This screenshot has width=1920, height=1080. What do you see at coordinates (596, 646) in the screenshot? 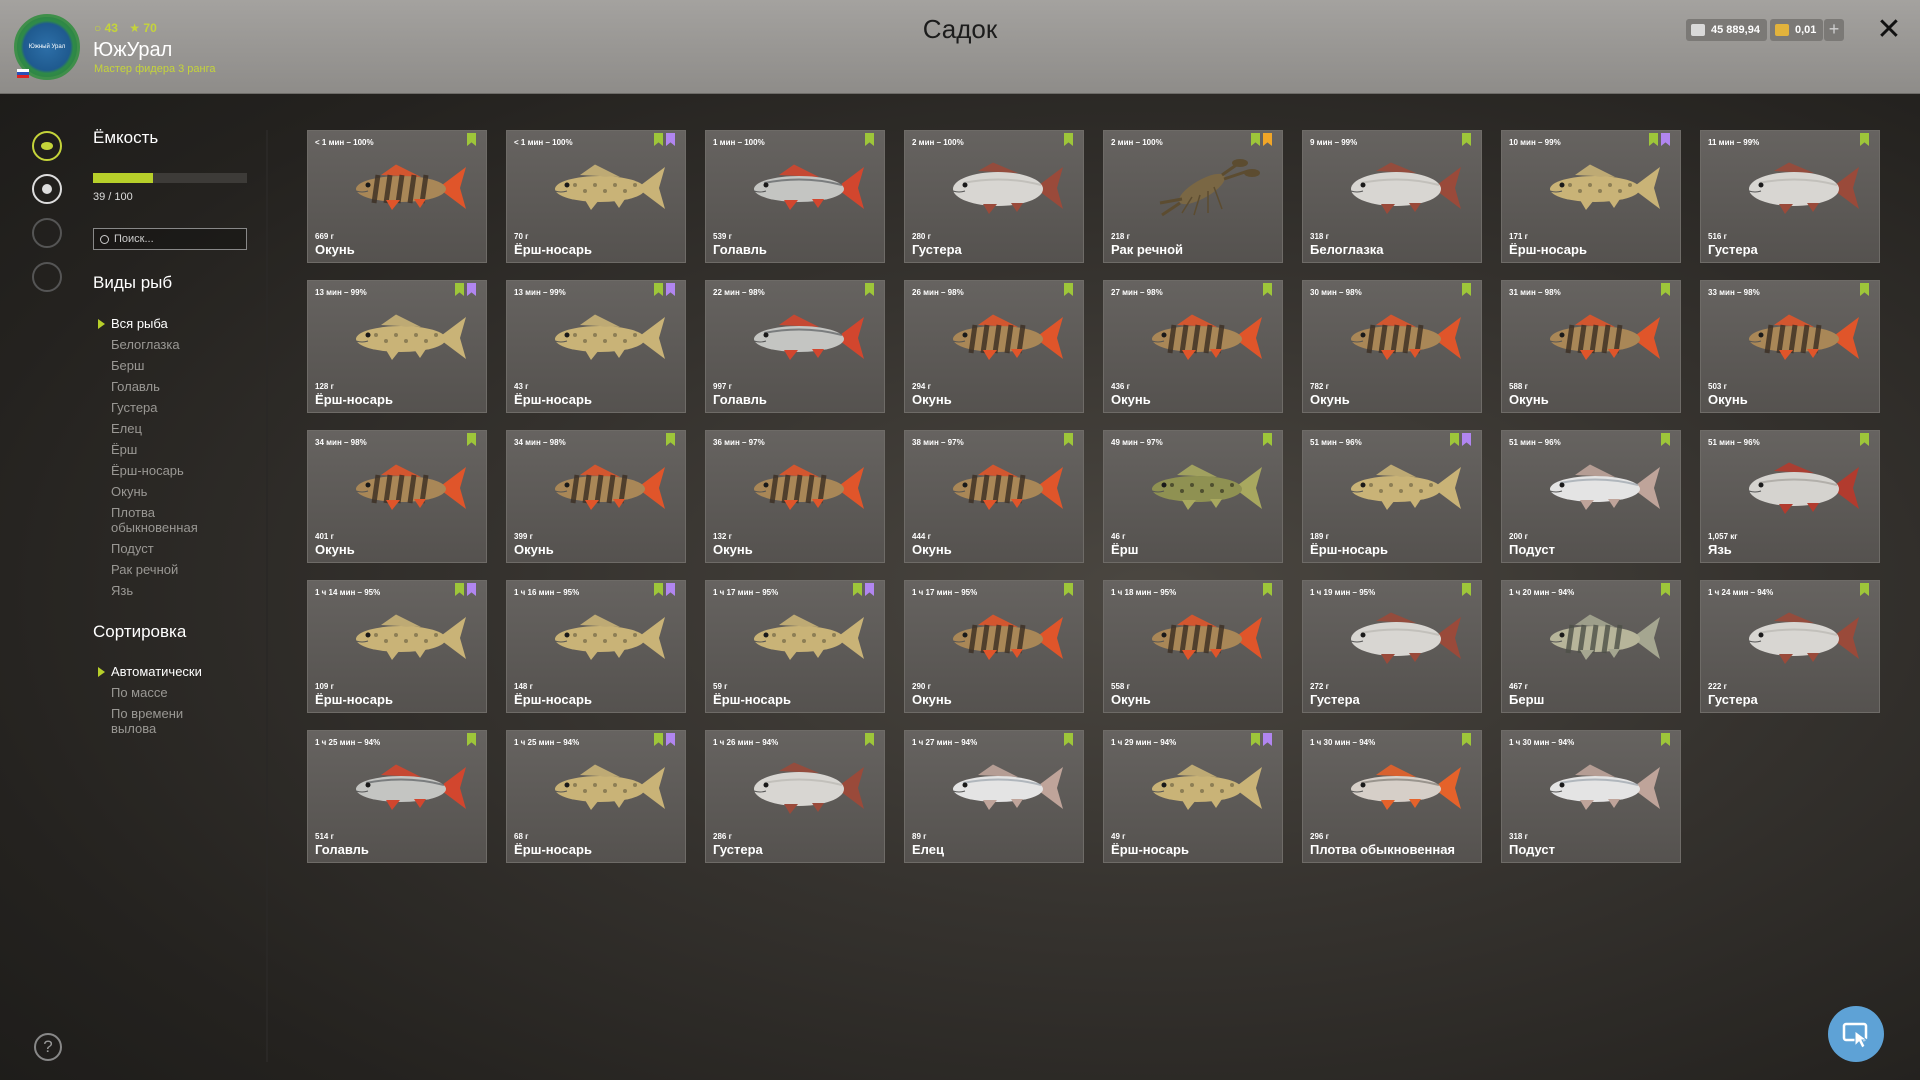
I see `catch-card: 1 ч 16 мин – 95% 148 г Ёрш-носарь` at bounding box center [596, 646].